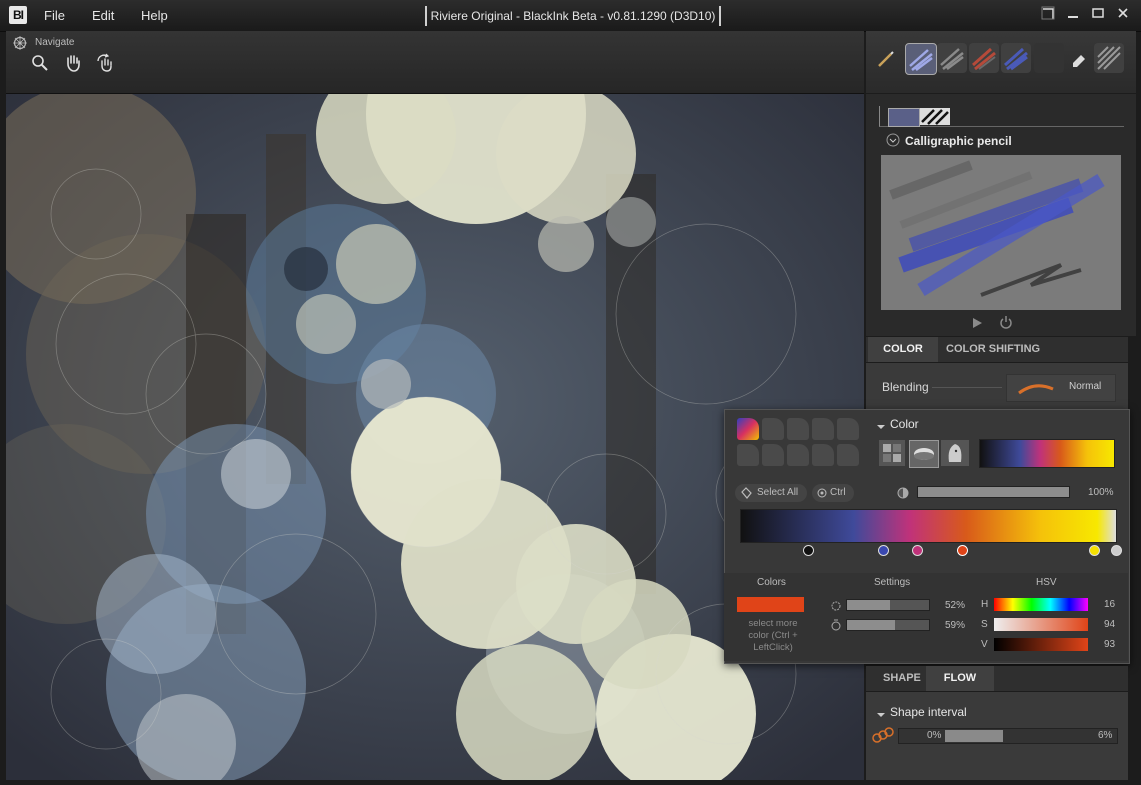 Image resolution: width=1141 pixels, height=785 pixels. Describe the element at coordinates (773, 635) in the screenshot. I see `select-more-hint: select more color (Ctrl + LeftClick)` at that location.